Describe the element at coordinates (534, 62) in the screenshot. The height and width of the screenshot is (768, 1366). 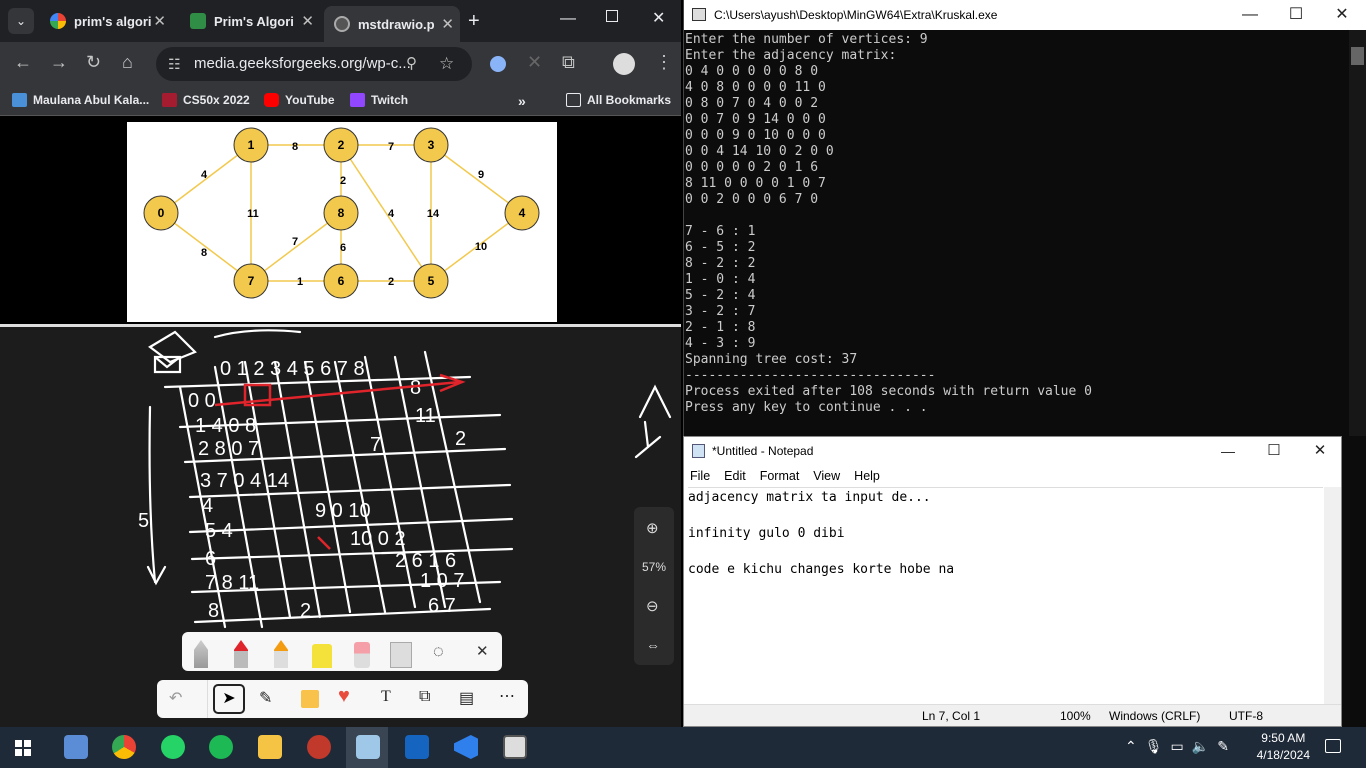
I see `extension-x-icon: ✕` at that location.